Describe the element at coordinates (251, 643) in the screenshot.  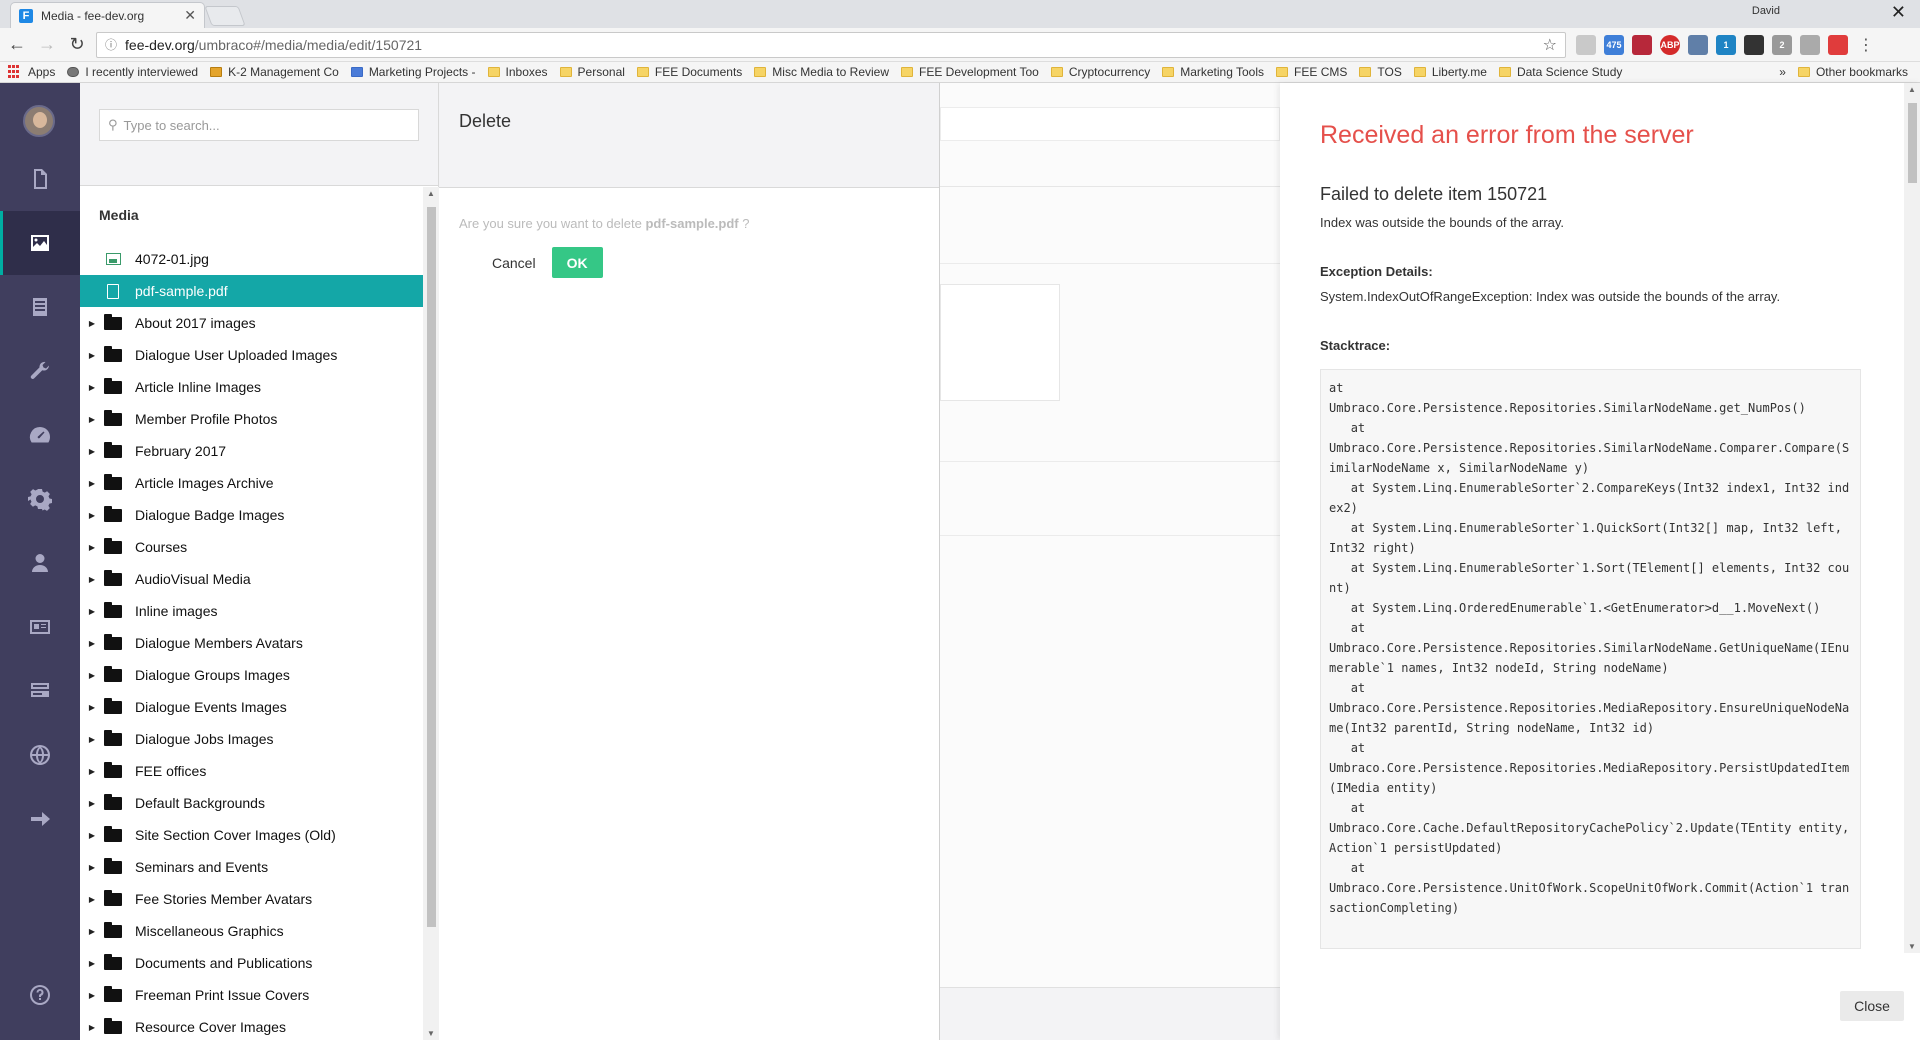
I see `tree-folder-item: ▶ Dialogue Members Avatars` at that location.